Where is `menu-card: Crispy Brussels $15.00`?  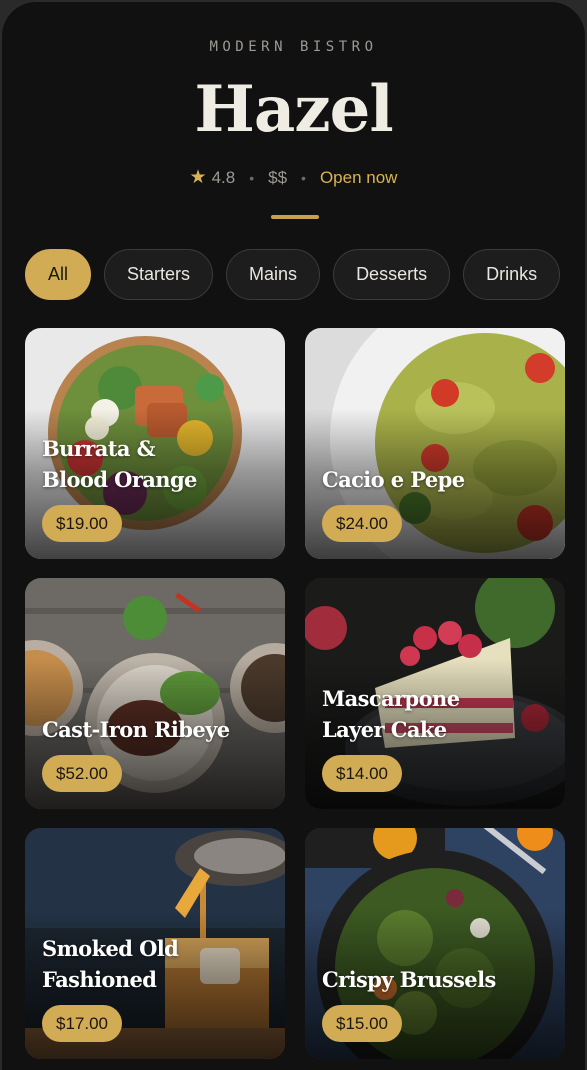 menu-card: Crispy Brussels $15.00 is located at coordinates (435, 943).